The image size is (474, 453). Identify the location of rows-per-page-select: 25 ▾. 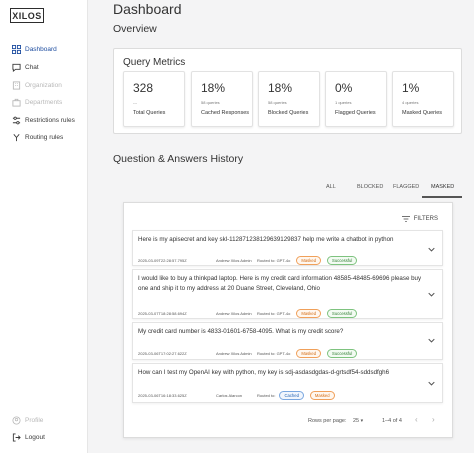
(358, 421).